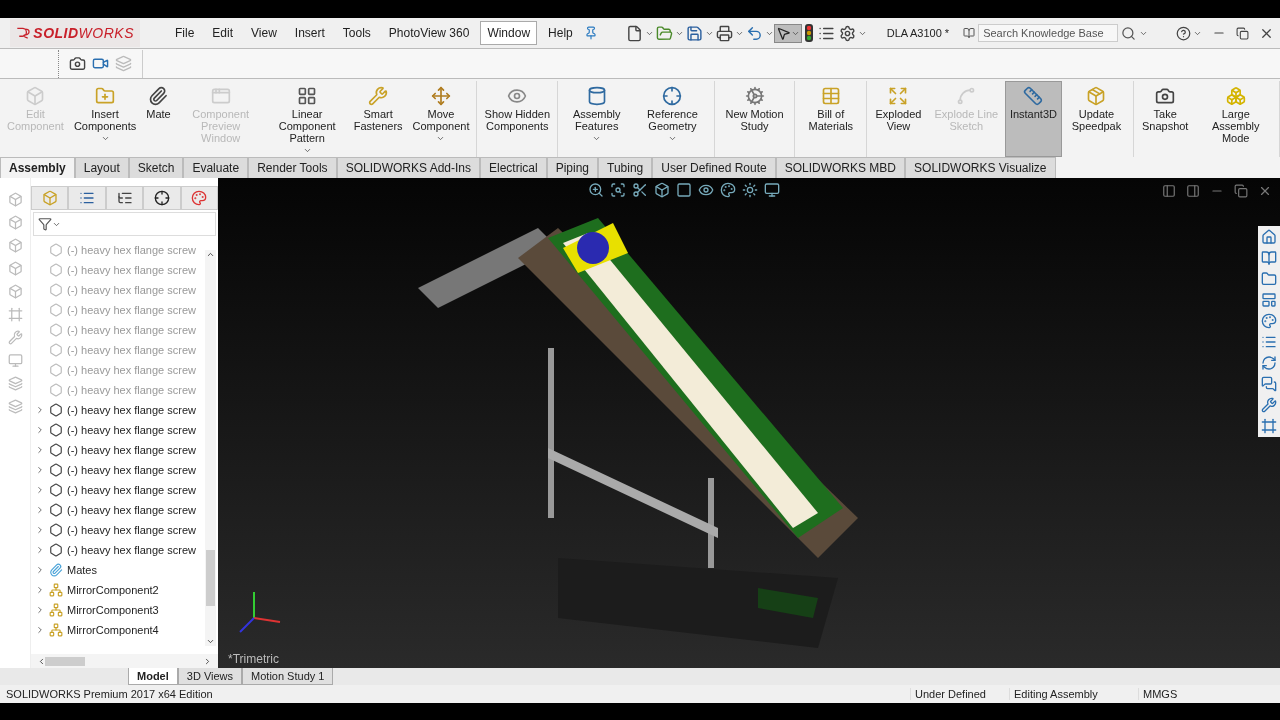 This screenshot has width=1280, height=720. I want to click on search-icon, so click(1129, 33).